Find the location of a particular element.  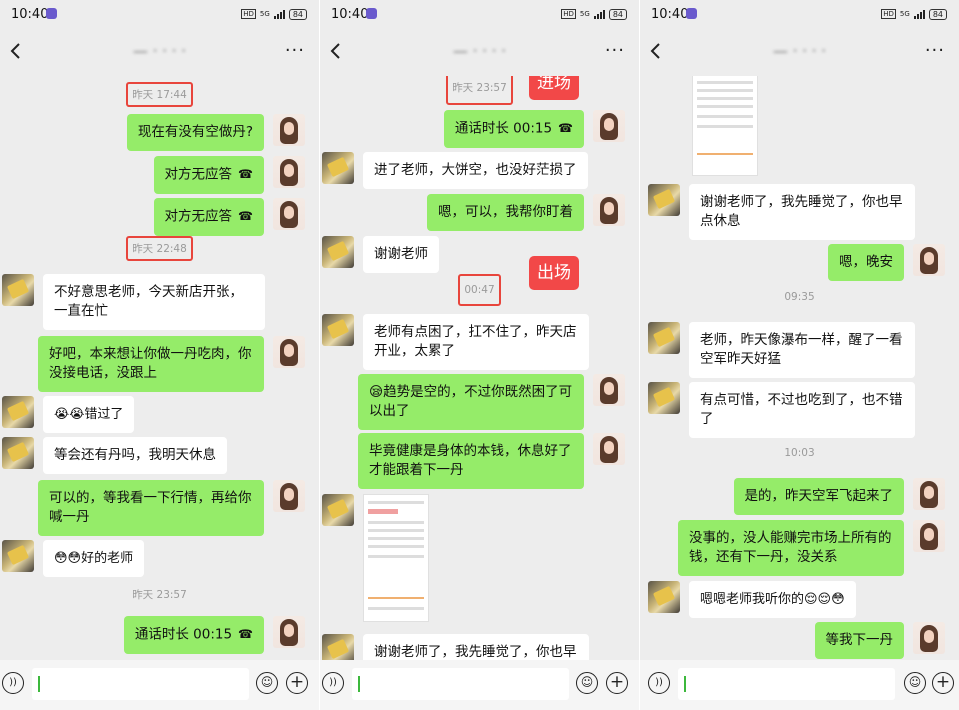

message-bubble: 老师有点困了，扛不住了，昨天店开业，太累了 is located at coordinates (476, 342).